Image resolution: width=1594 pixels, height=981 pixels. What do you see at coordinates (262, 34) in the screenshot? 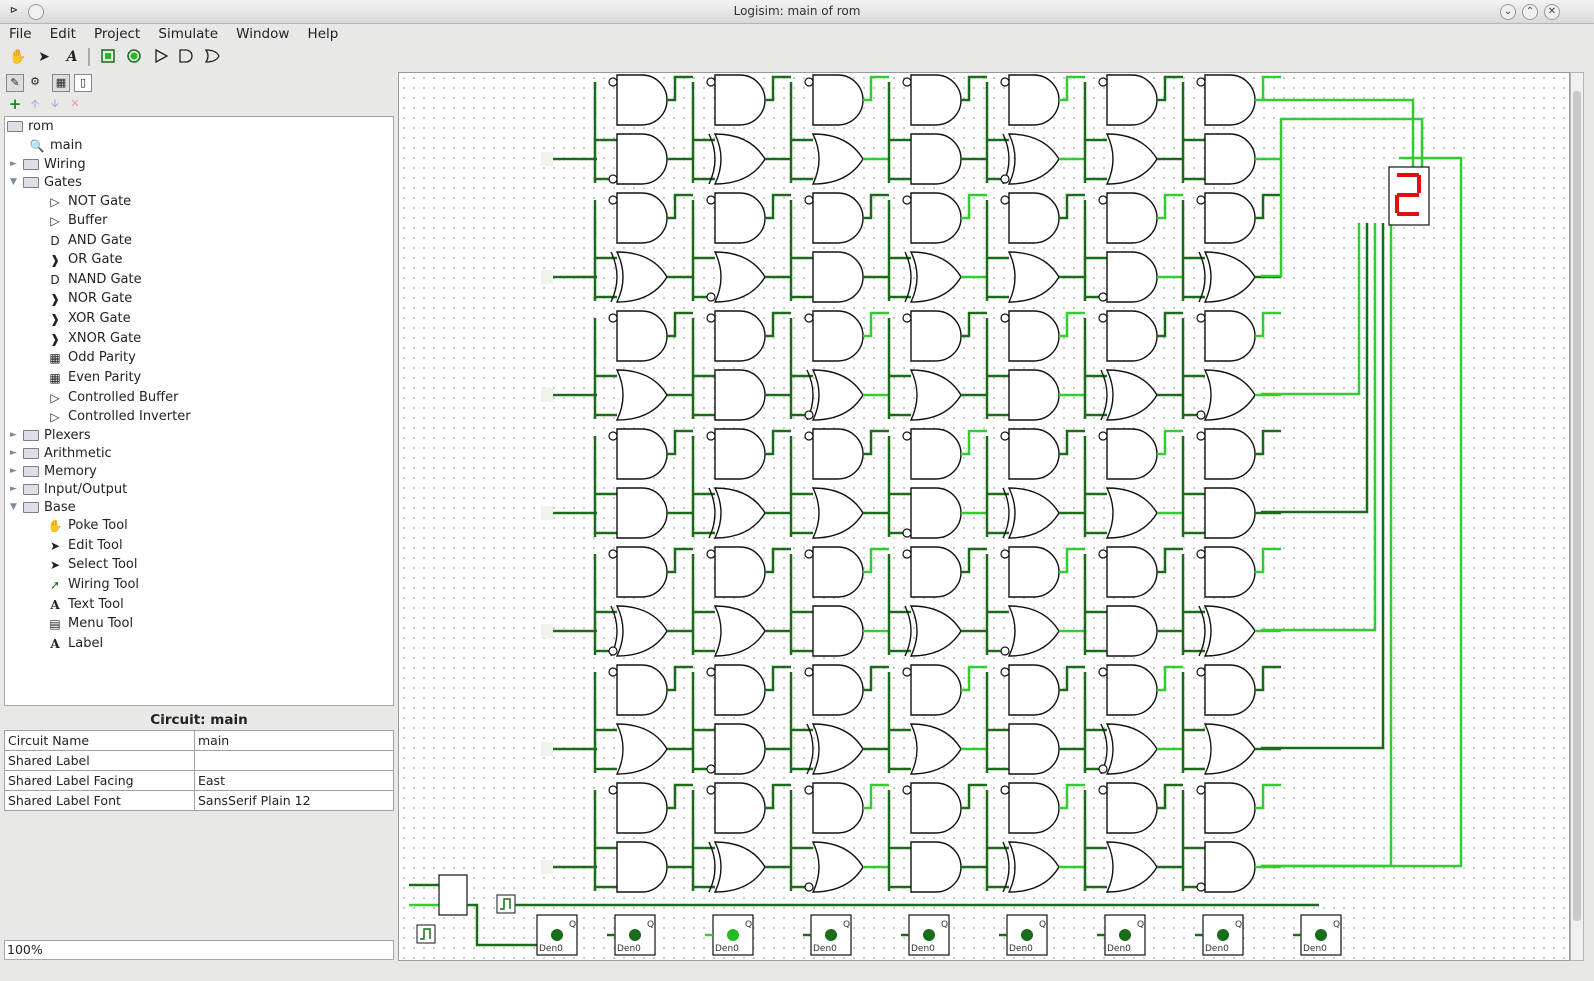
I see `menu-window: Window` at bounding box center [262, 34].